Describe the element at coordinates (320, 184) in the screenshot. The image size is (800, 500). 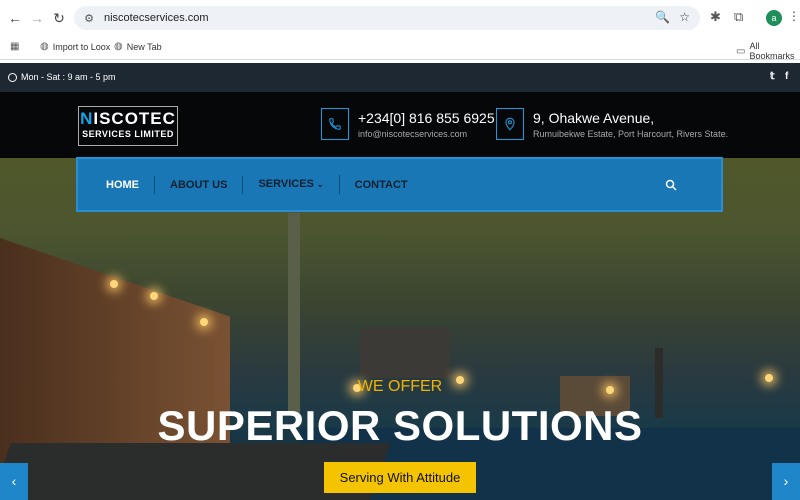
I see `chevron-down-icon: ⌄` at that location.